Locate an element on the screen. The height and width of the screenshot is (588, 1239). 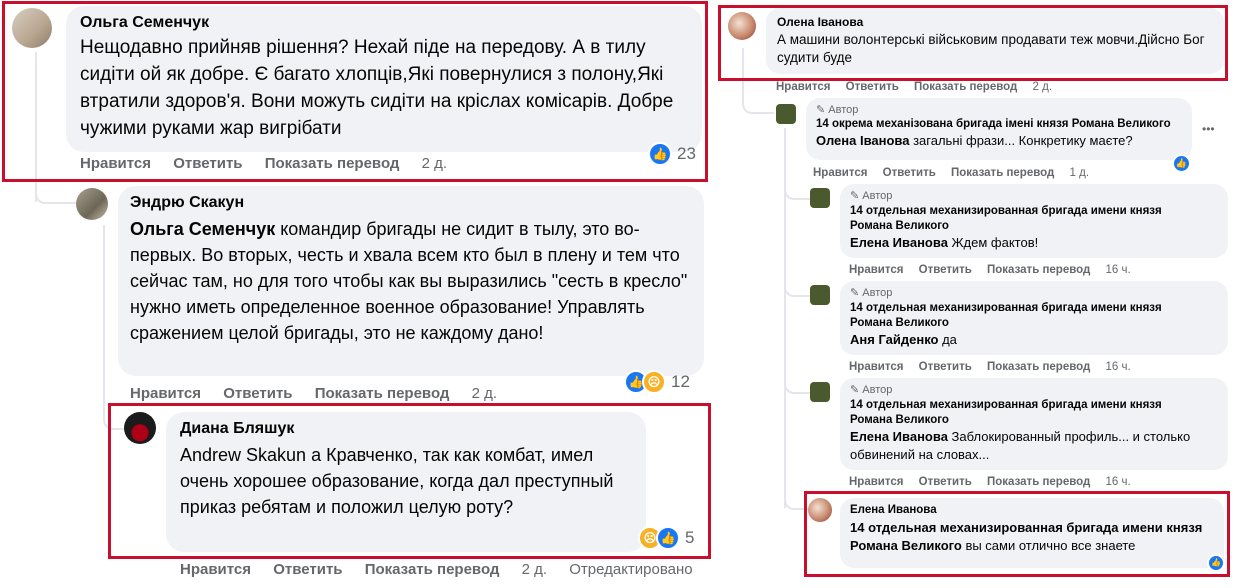
comment-text: Елена Иванова Ждем фактов! is located at coordinates (944, 242).